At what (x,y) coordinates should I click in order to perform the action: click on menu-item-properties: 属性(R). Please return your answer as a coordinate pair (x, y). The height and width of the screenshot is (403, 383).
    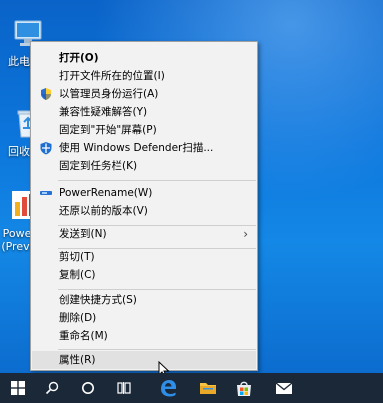
    Looking at the image, I should click on (144, 360).